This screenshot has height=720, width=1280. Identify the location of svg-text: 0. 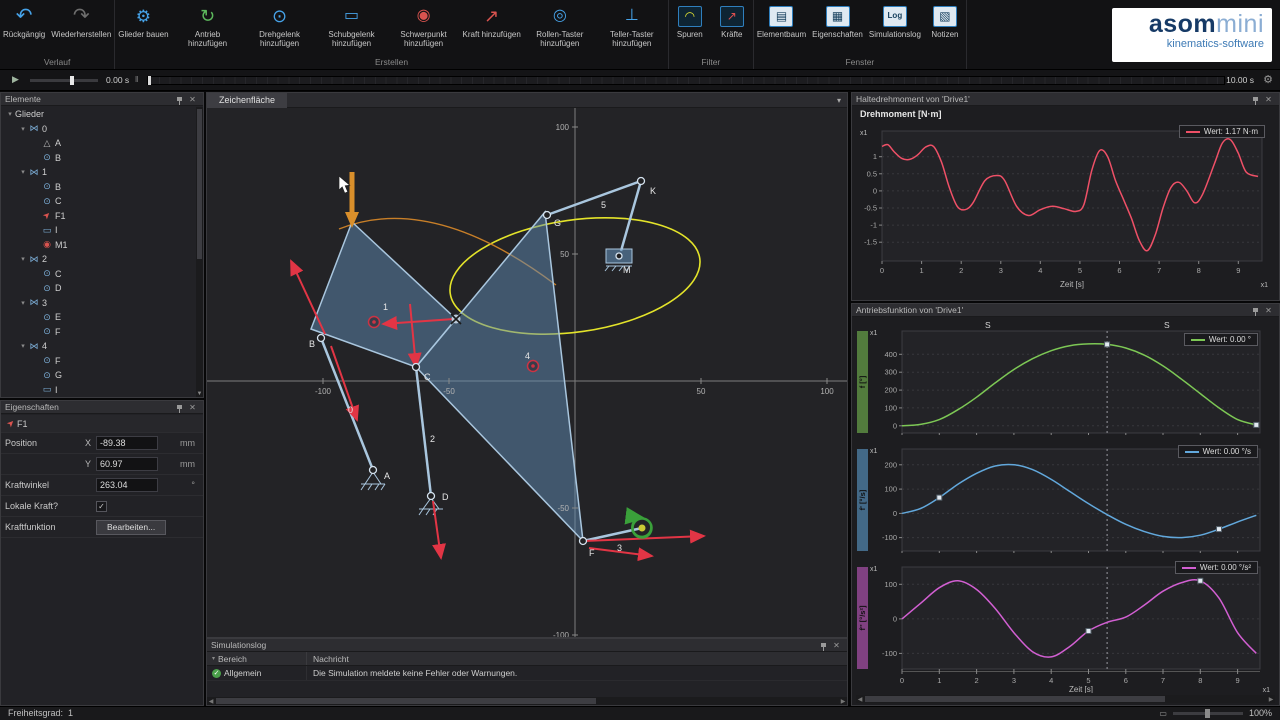
(895, 618).